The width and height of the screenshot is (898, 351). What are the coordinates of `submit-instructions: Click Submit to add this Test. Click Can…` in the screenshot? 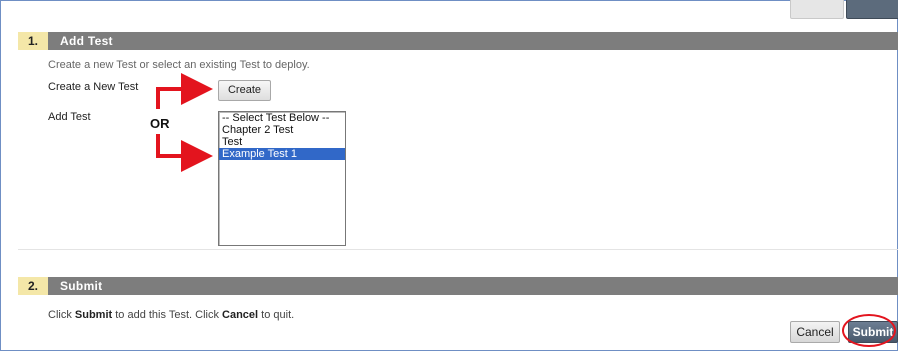 It's located at (171, 315).